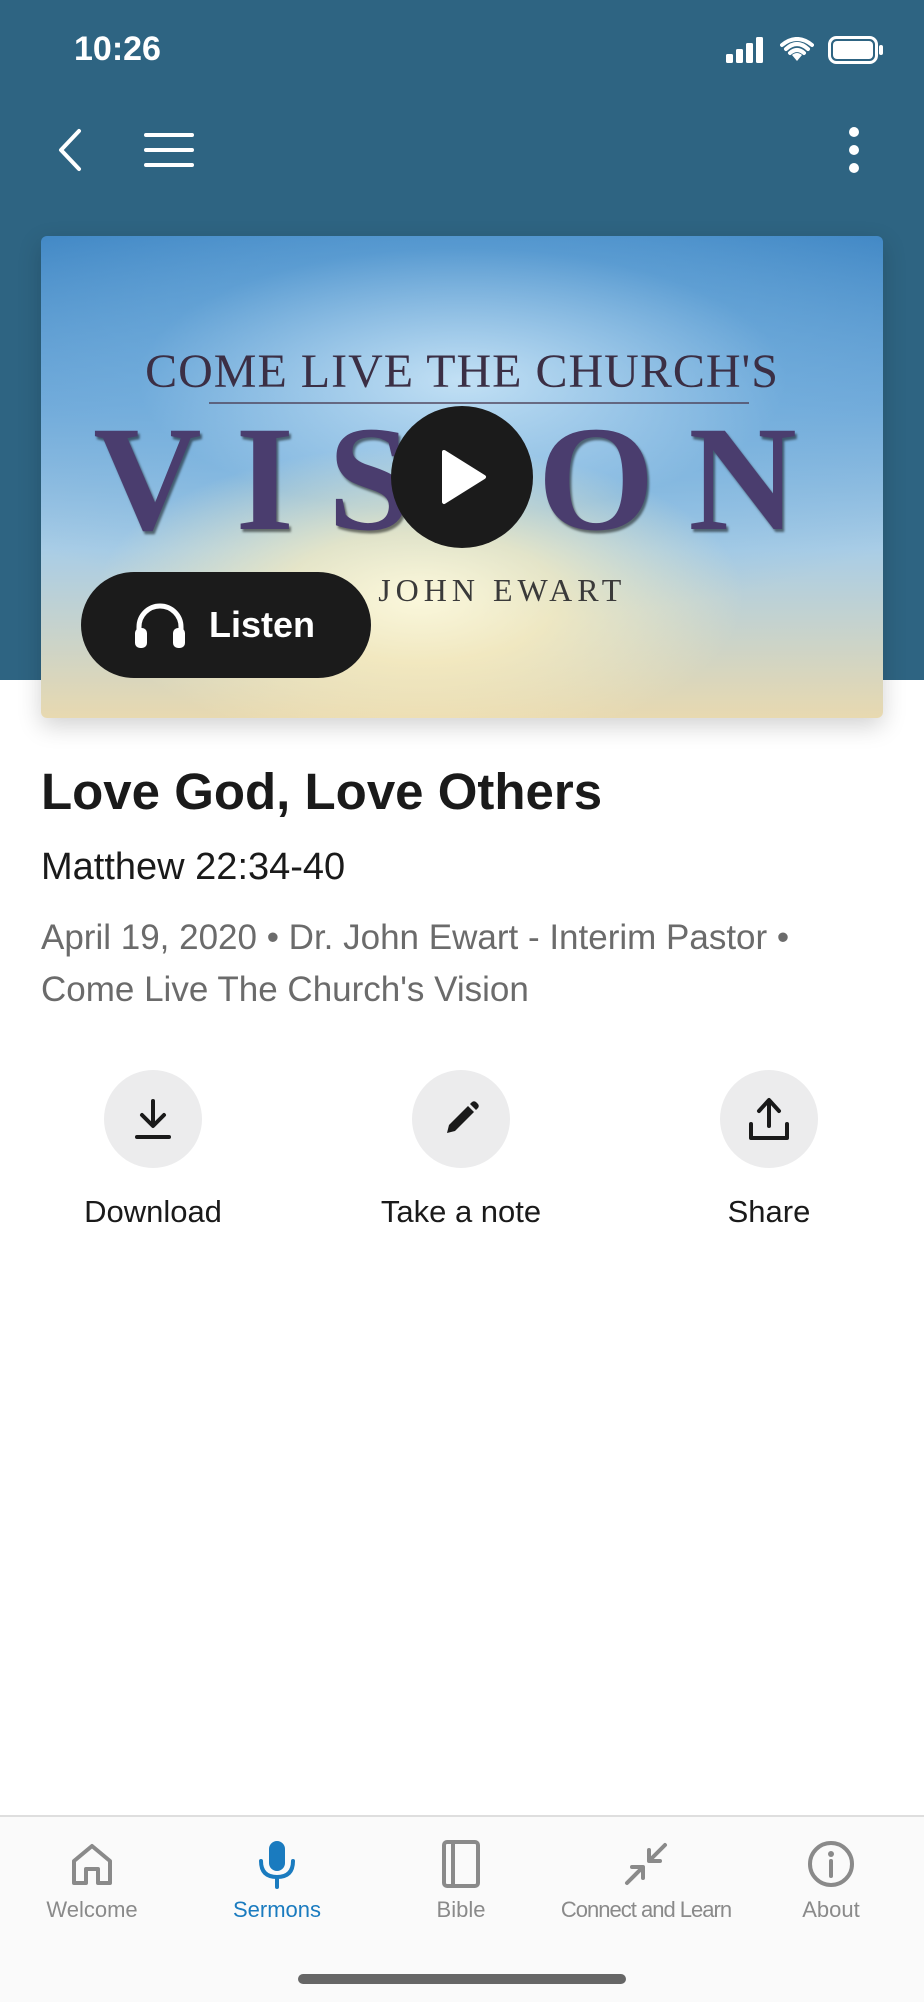 The width and height of the screenshot is (924, 2002). What do you see at coordinates (462, 1979) in the screenshot?
I see `home-indicator` at bounding box center [462, 1979].